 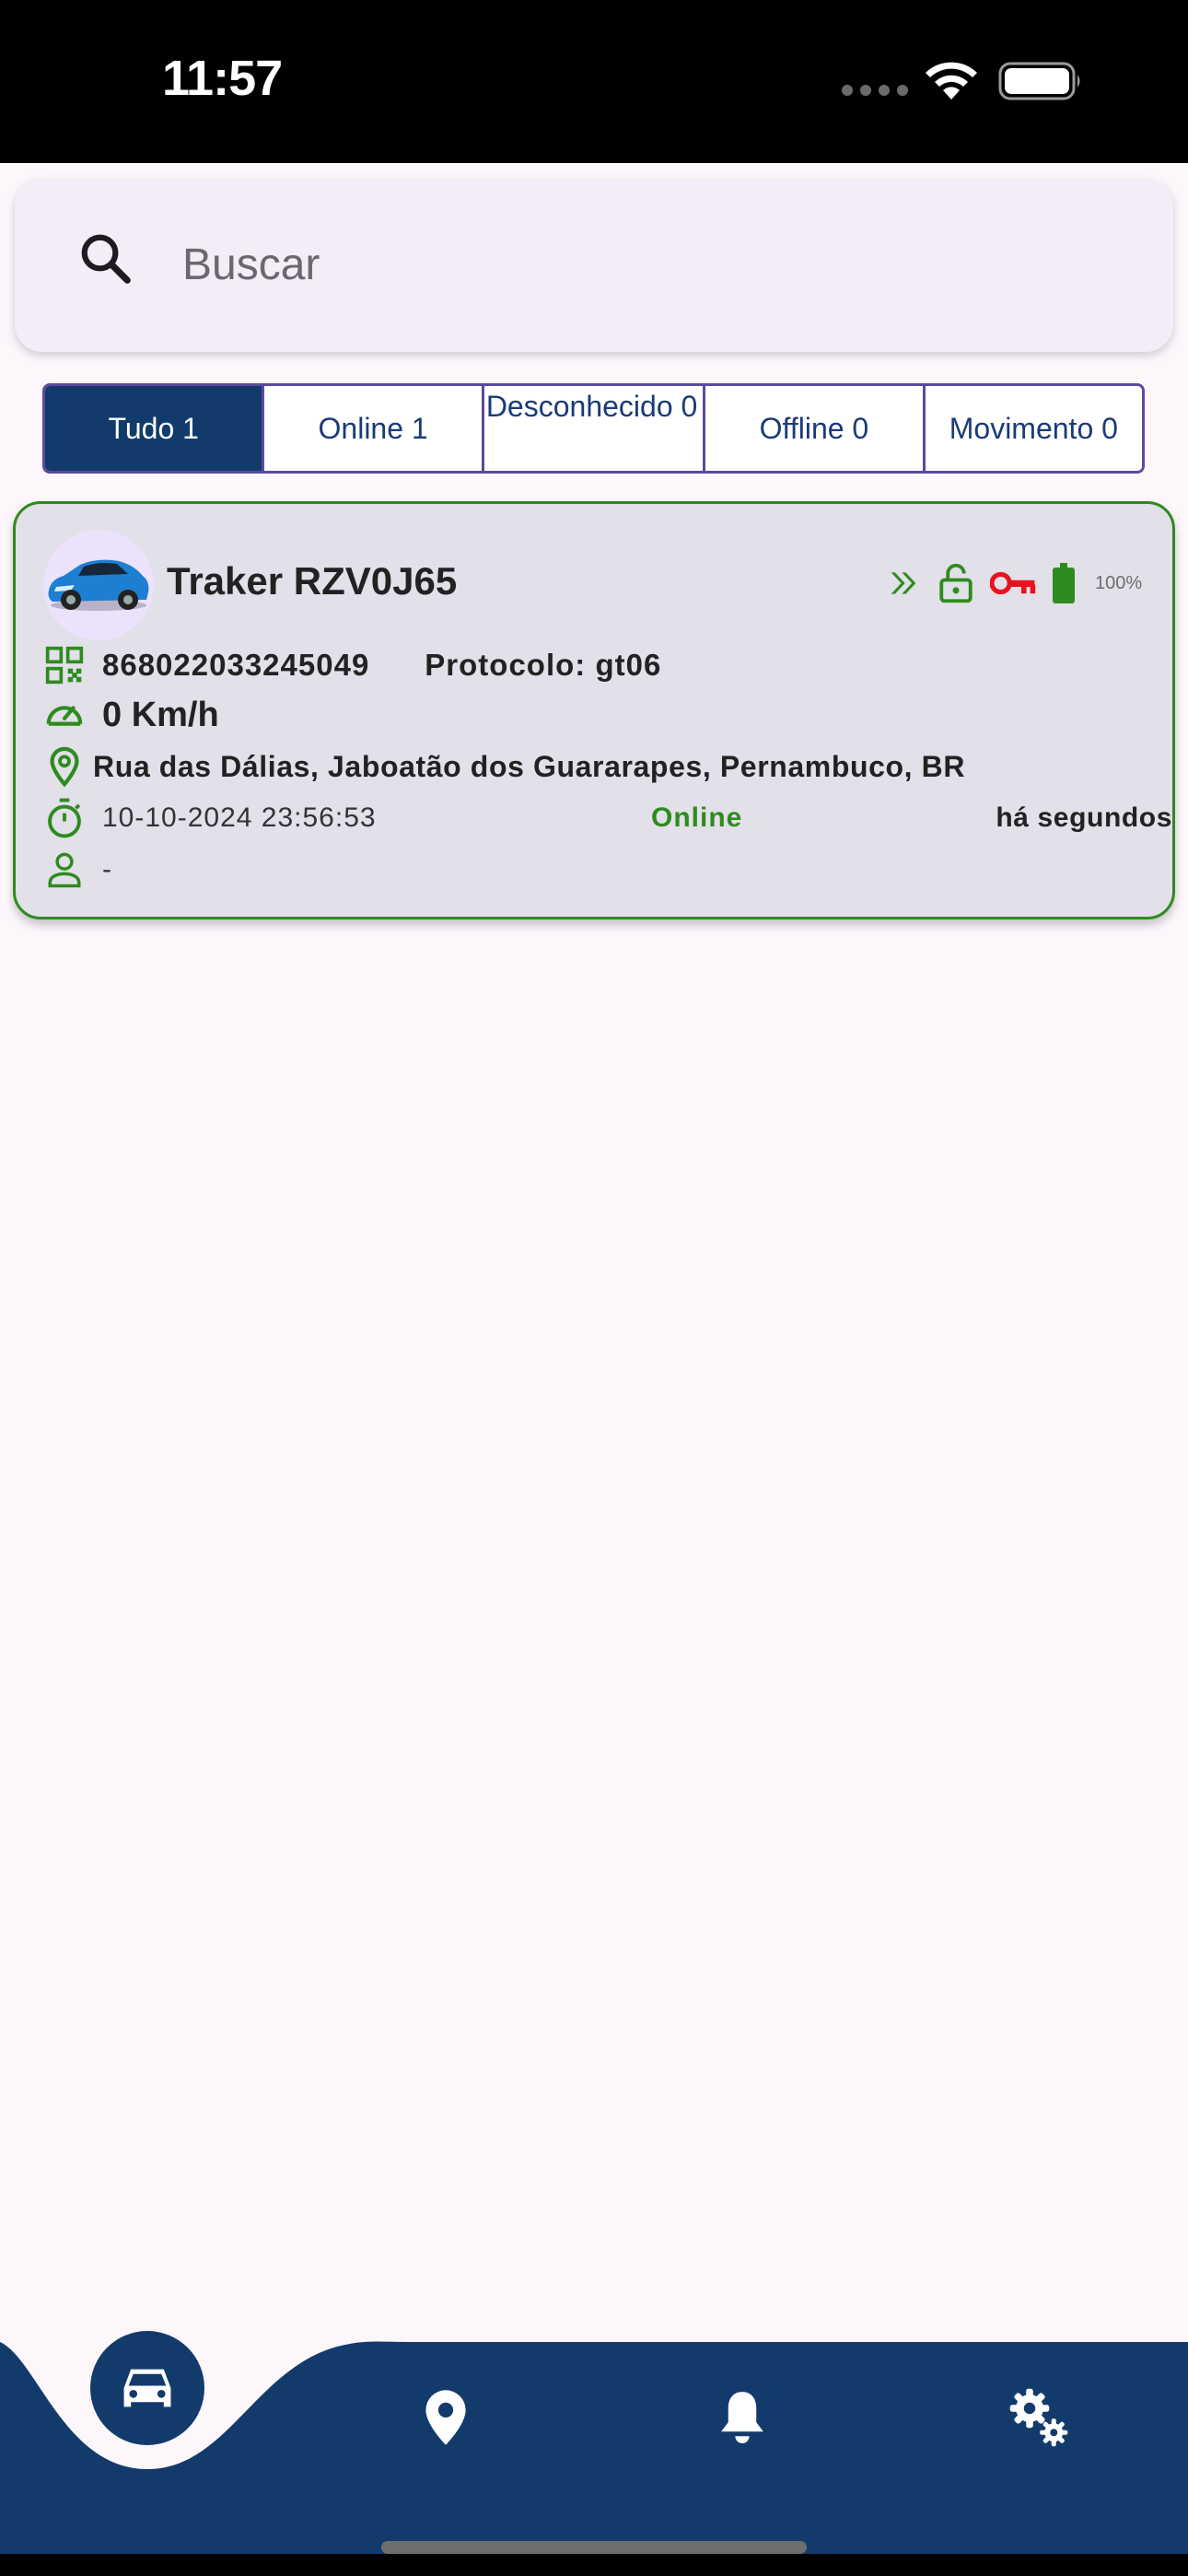 I want to click on search-bar, so click(x=594, y=265).